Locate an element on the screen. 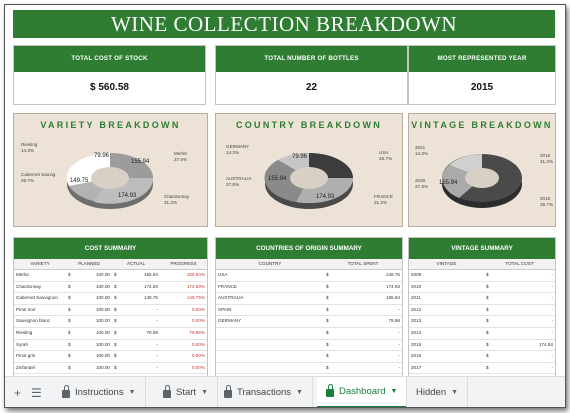 This screenshot has width=570, height=413. legend-label: USA is located at coordinates (384, 152).